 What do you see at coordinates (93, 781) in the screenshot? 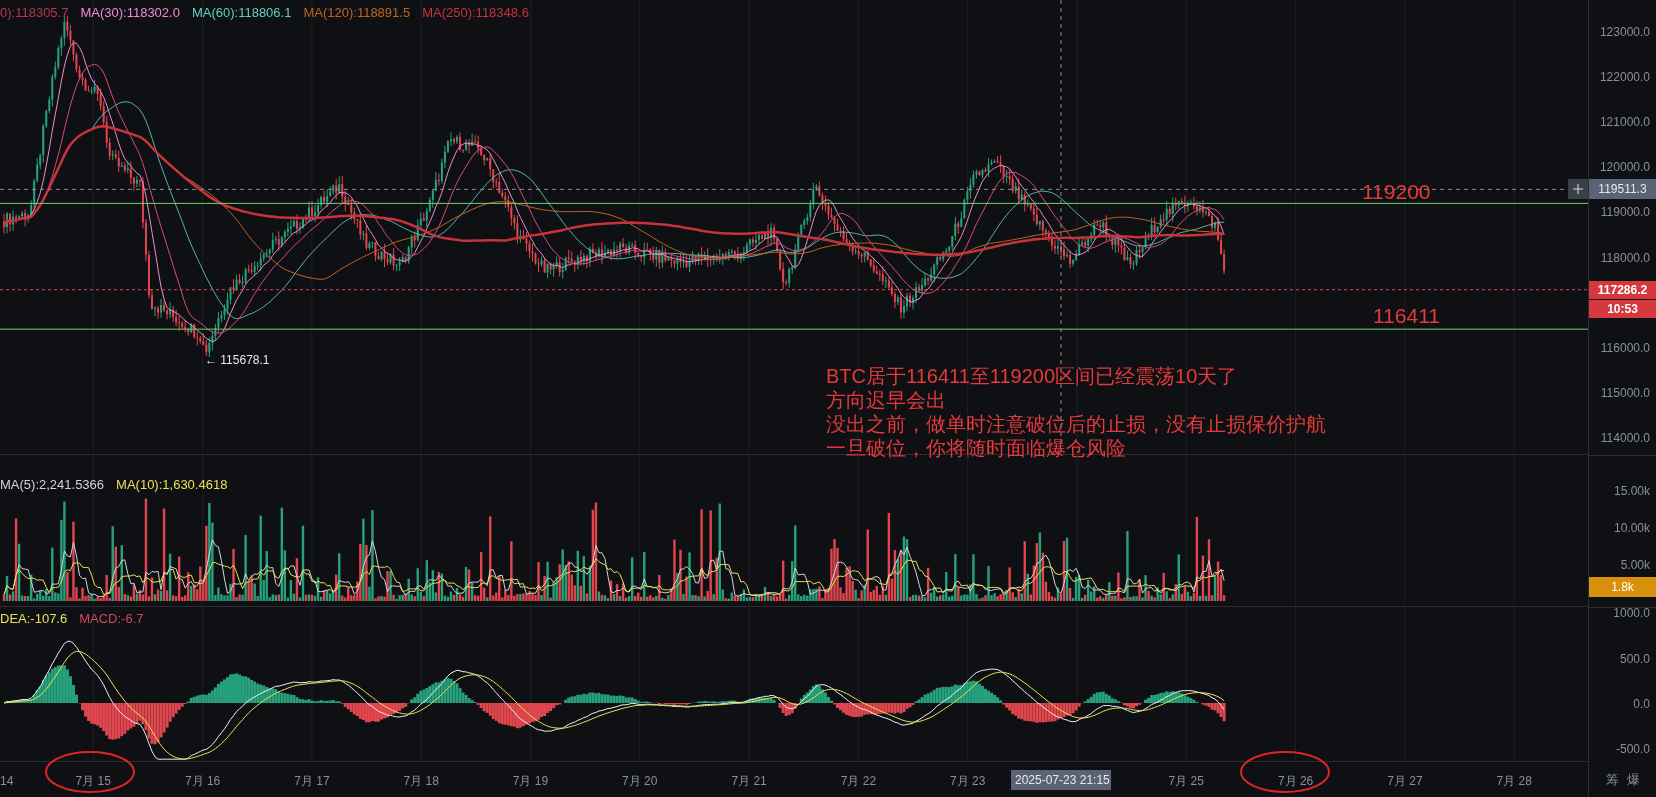
I see `time-axis-label: 7月 15` at bounding box center [93, 781].